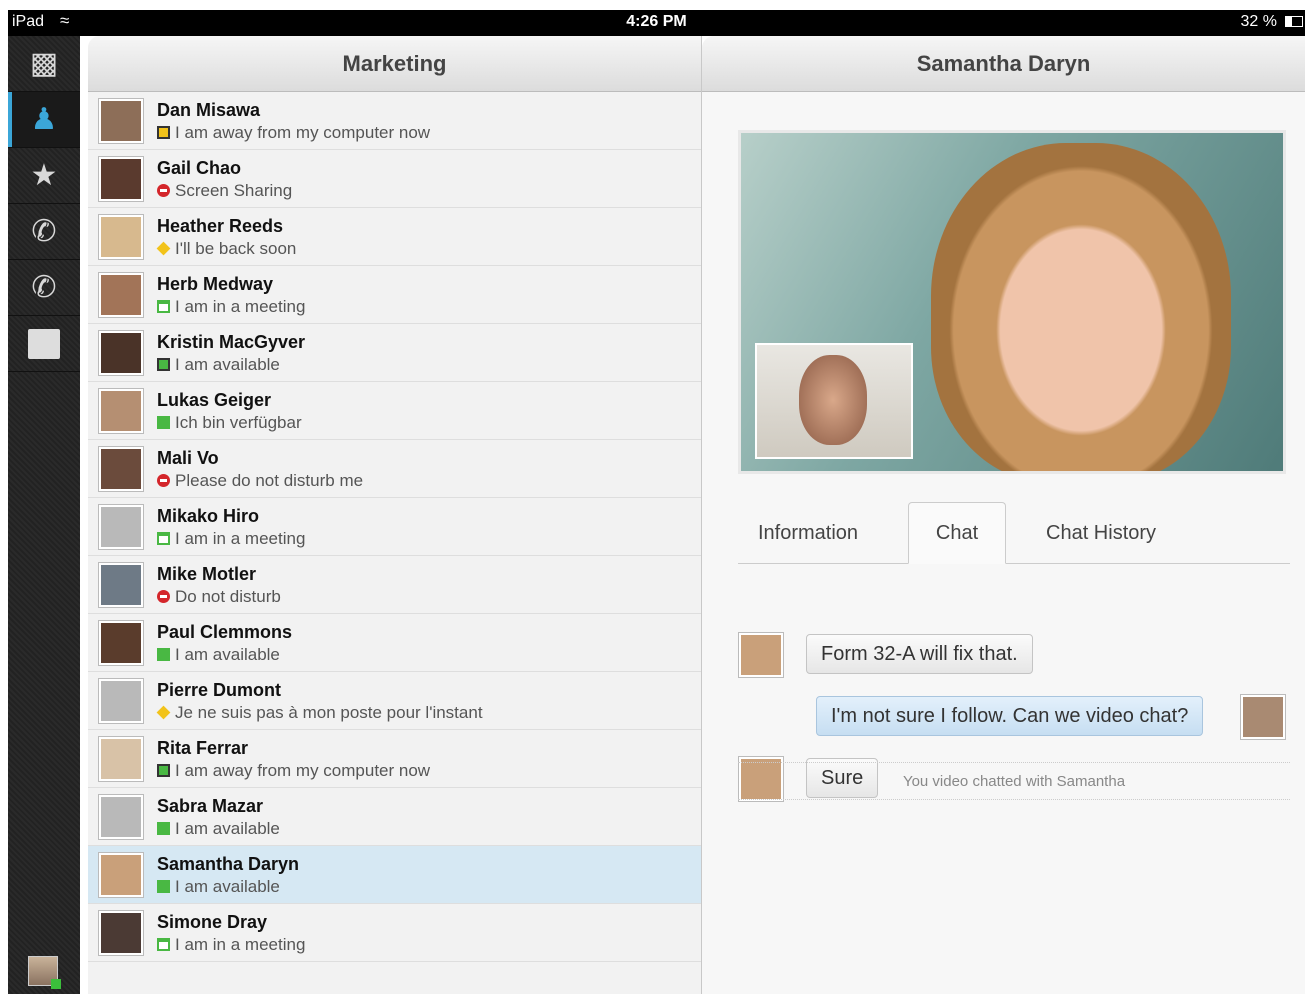 The height and width of the screenshot is (994, 1305). I want to click on contact-name: Gail Chao, so click(199, 168).